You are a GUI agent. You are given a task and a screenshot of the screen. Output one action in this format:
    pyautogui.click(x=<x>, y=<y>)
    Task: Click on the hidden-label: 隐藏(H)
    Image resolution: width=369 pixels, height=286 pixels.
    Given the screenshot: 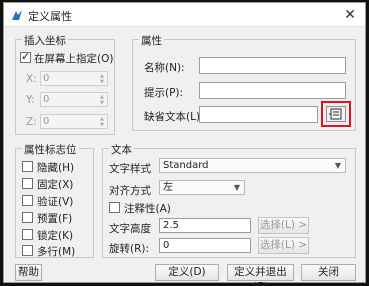 What is the action you would take?
    pyautogui.click(x=56, y=168)
    